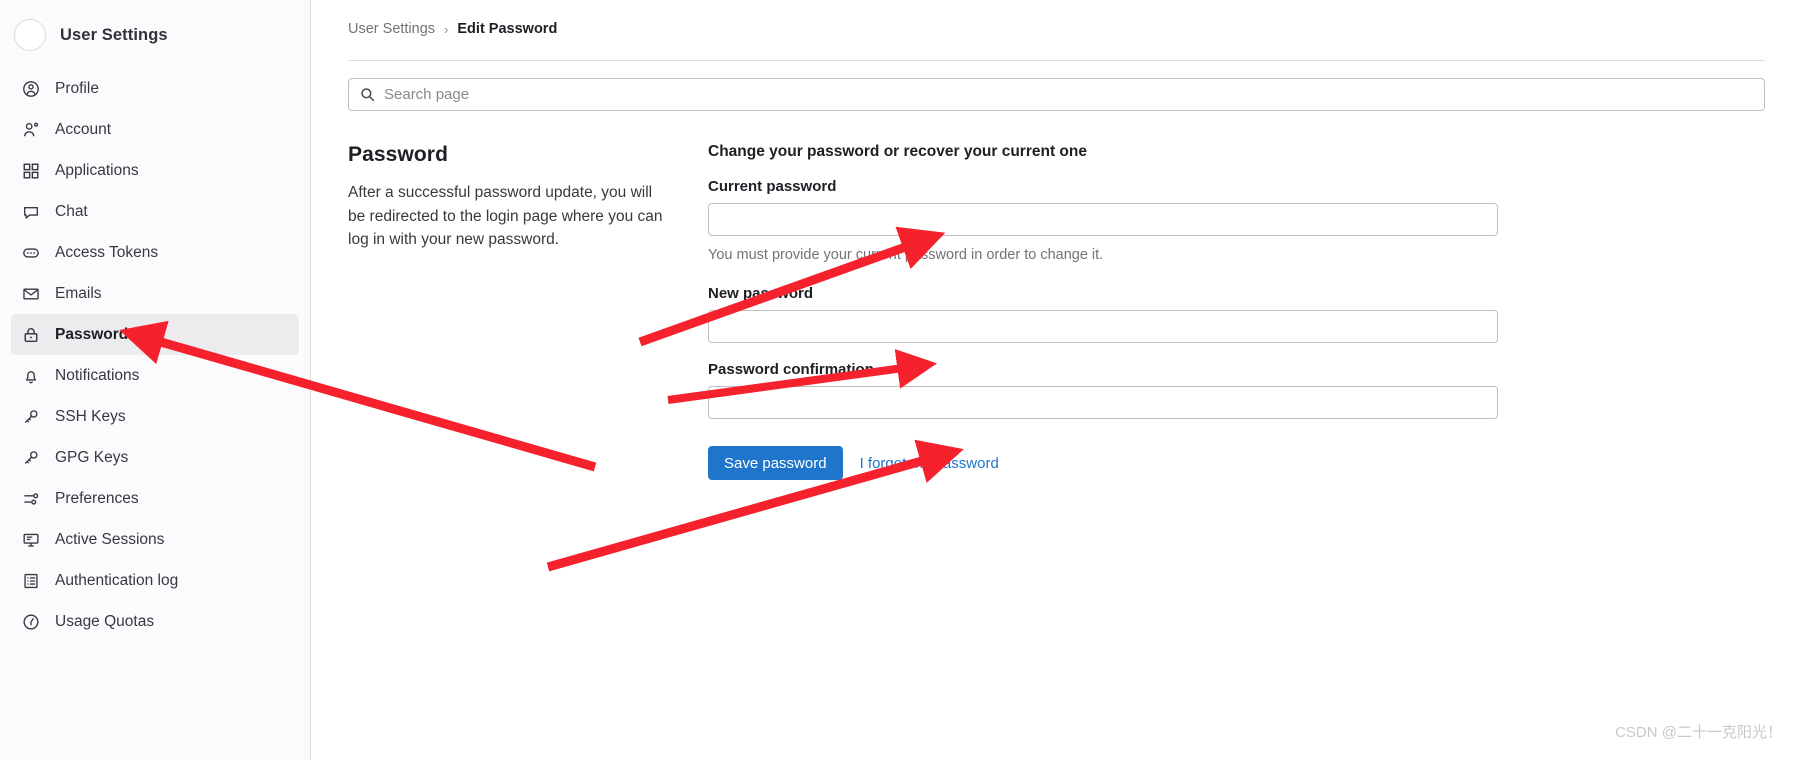 This screenshot has width=1802, height=760. What do you see at coordinates (31, 212) in the screenshot?
I see `chat-bubble-icon` at bounding box center [31, 212].